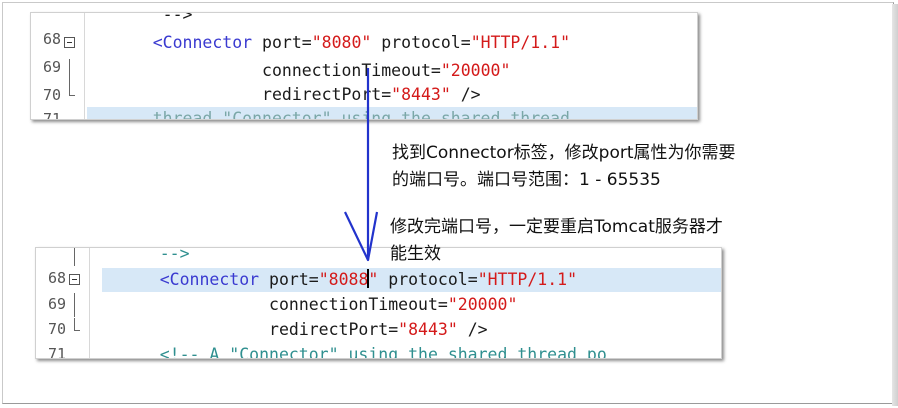 The width and height of the screenshot is (898, 408). Describe the element at coordinates (415, 254) in the screenshot. I see `note-line: 能生效` at that location.